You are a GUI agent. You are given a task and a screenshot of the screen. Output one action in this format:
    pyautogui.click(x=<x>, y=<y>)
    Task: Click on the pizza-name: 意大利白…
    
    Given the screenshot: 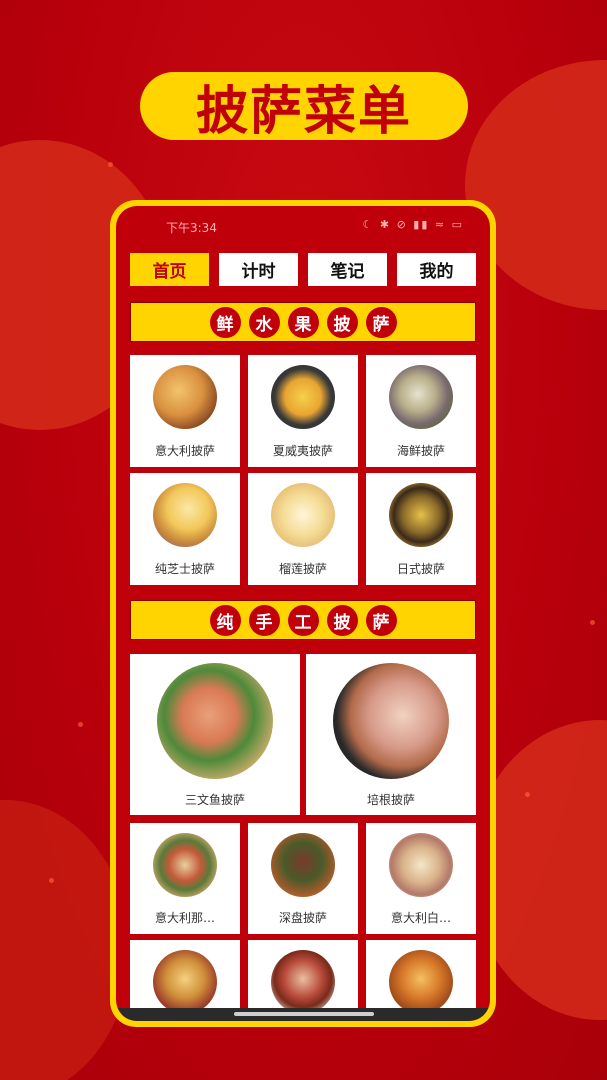 What is the action you would take?
    pyautogui.click(x=420, y=918)
    